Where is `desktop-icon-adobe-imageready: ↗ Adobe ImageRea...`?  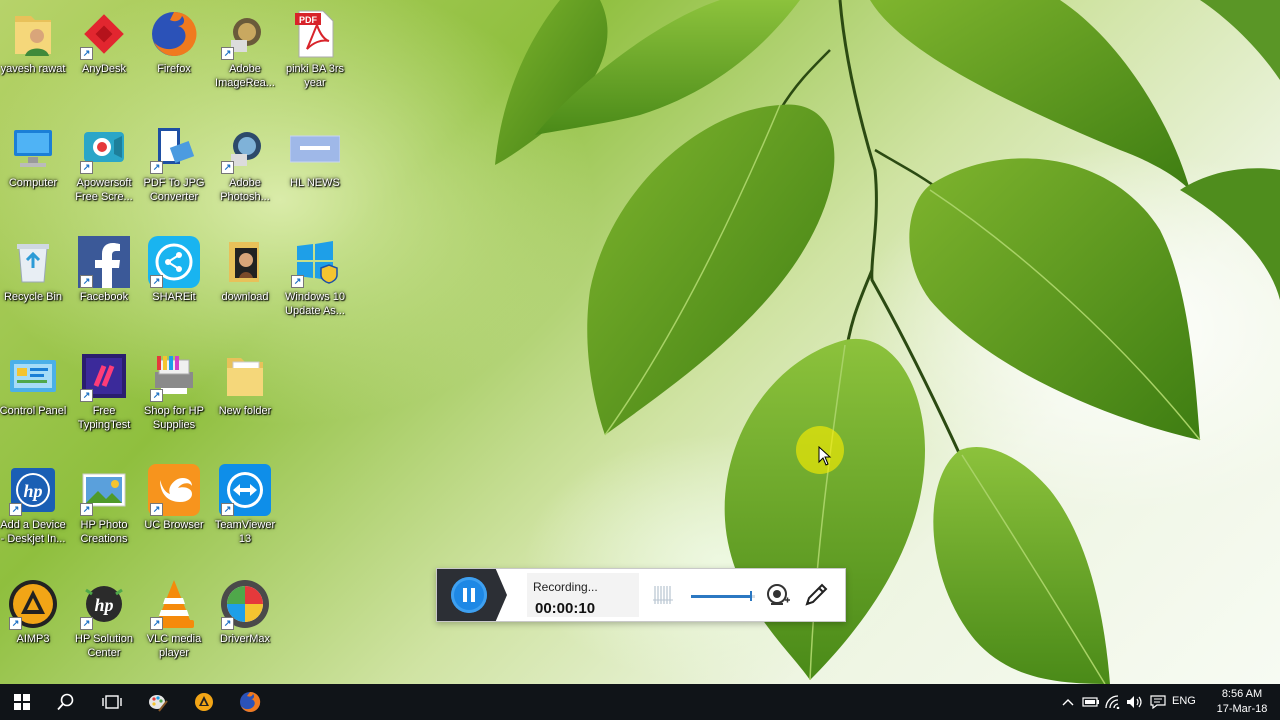 desktop-icon-adobe-imageready: ↗ Adobe ImageRea... is located at coordinates (245, 49).